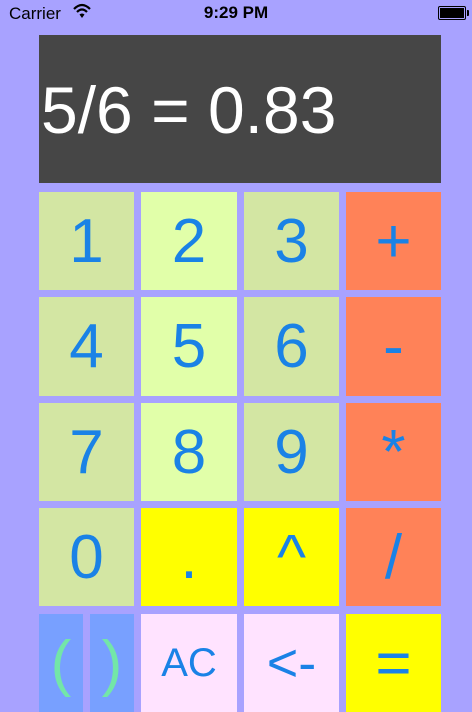  What do you see at coordinates (86, 557) in the screenshot?
I see `key-0: 0` at bounding box center [86, 557].